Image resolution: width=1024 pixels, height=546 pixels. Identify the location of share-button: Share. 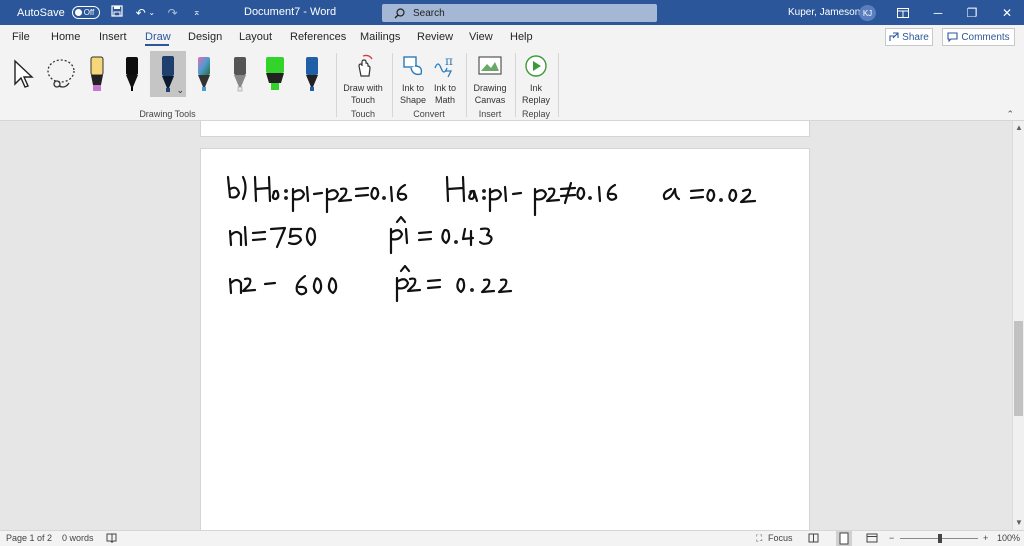
(909, 37).